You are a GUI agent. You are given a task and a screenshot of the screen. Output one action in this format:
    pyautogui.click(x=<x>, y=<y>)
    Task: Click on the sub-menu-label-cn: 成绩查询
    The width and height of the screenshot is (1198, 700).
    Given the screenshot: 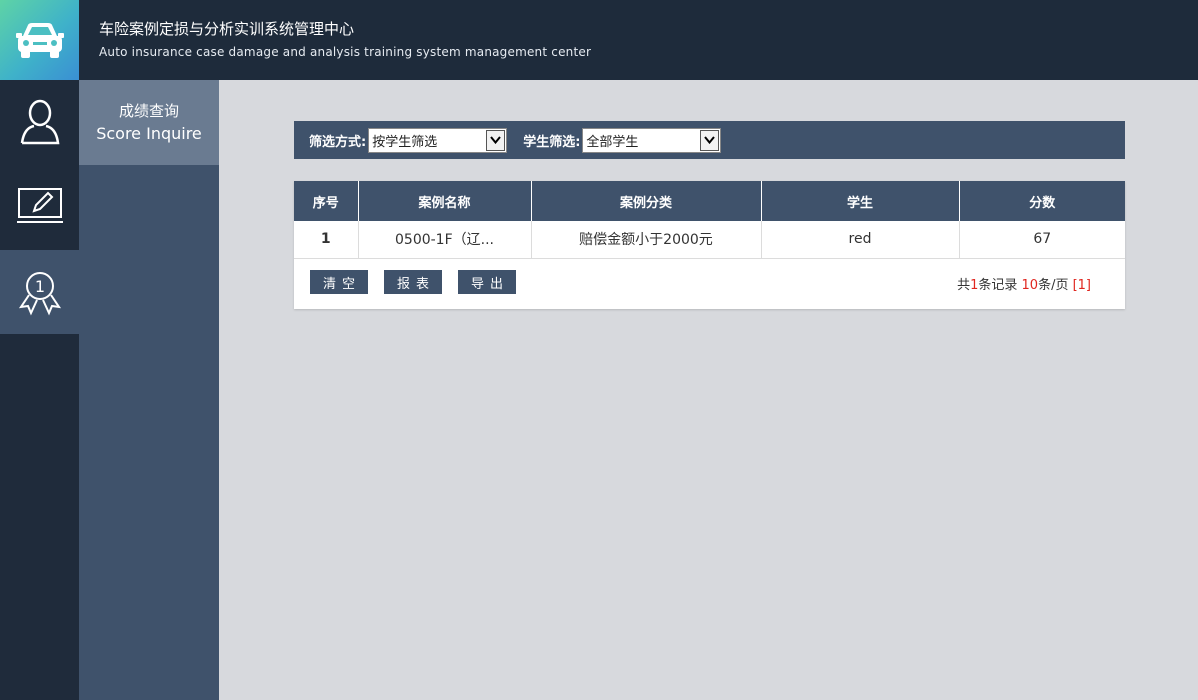 What is the action you would take?
    pyautogui.click(x=148, y=110)
    